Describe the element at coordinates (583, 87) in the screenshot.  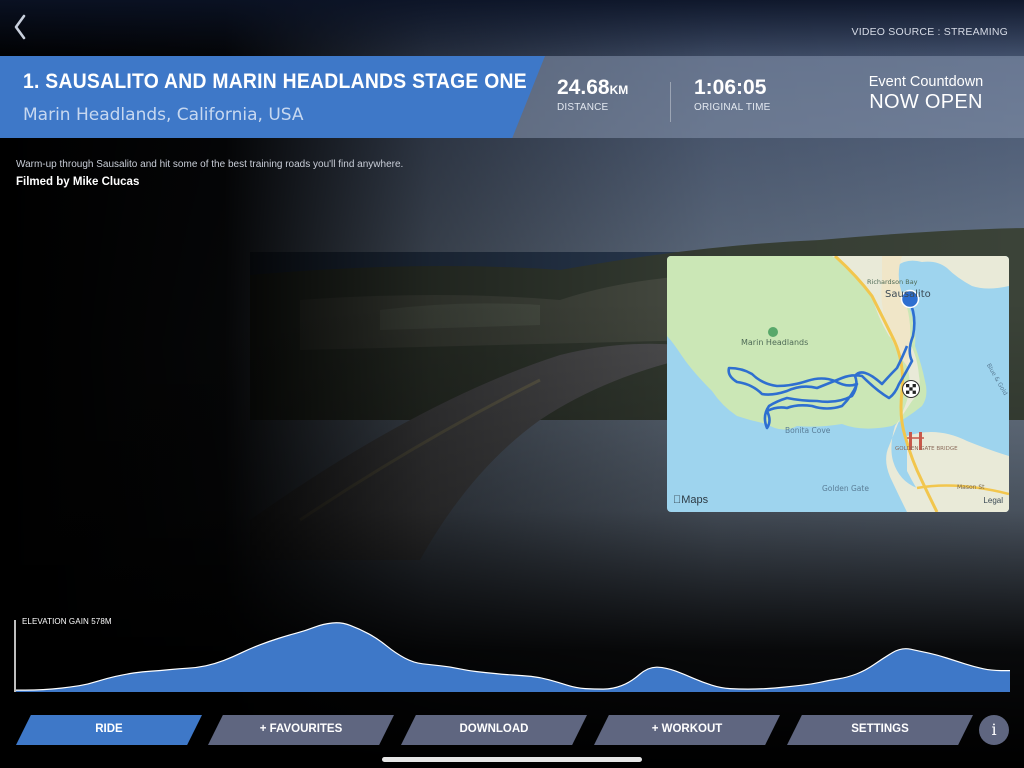
I see `distance-value: 24.68` at that location.